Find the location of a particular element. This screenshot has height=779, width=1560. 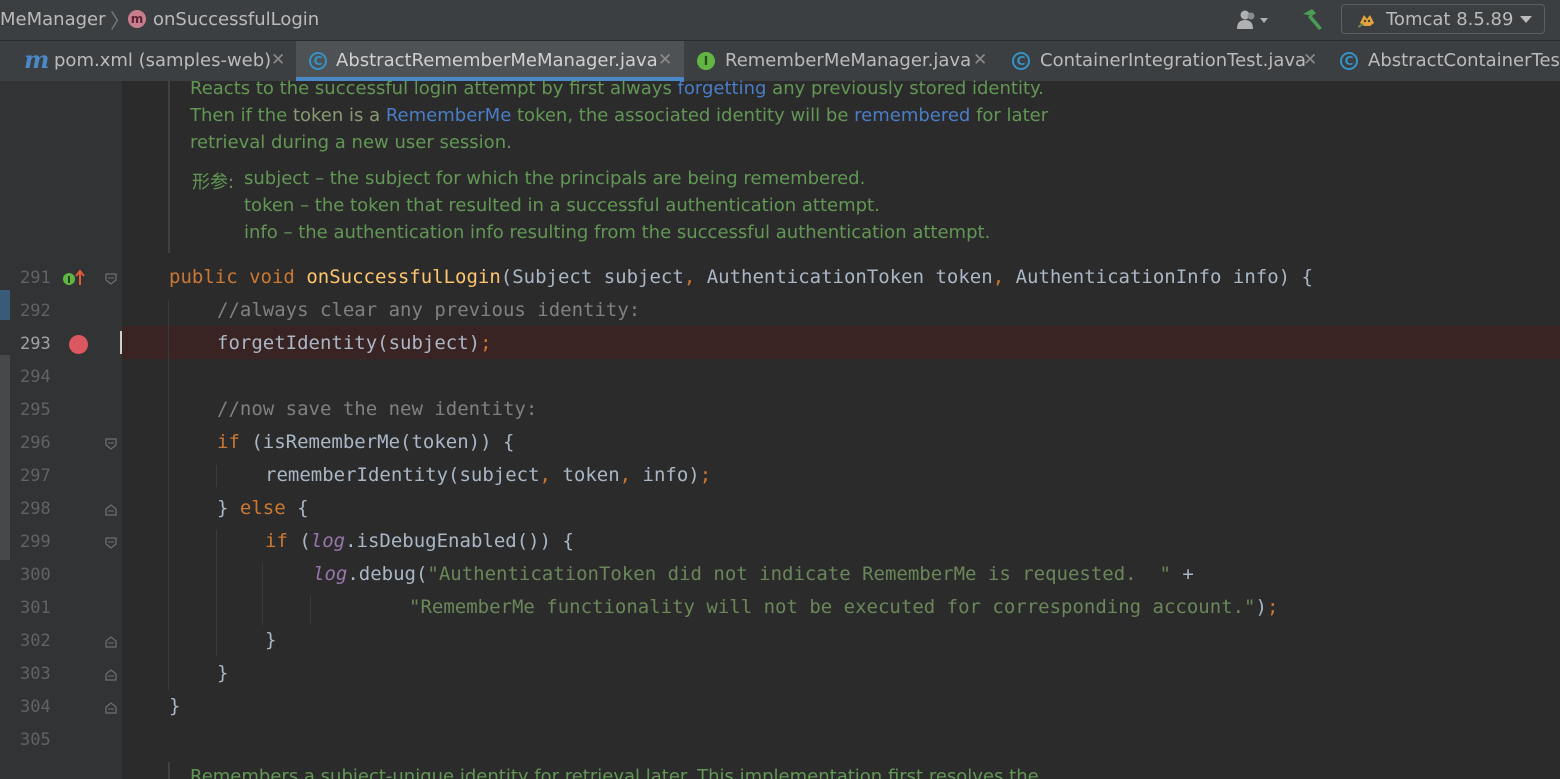

line-number: 300 is located at coordinates (35, 575).